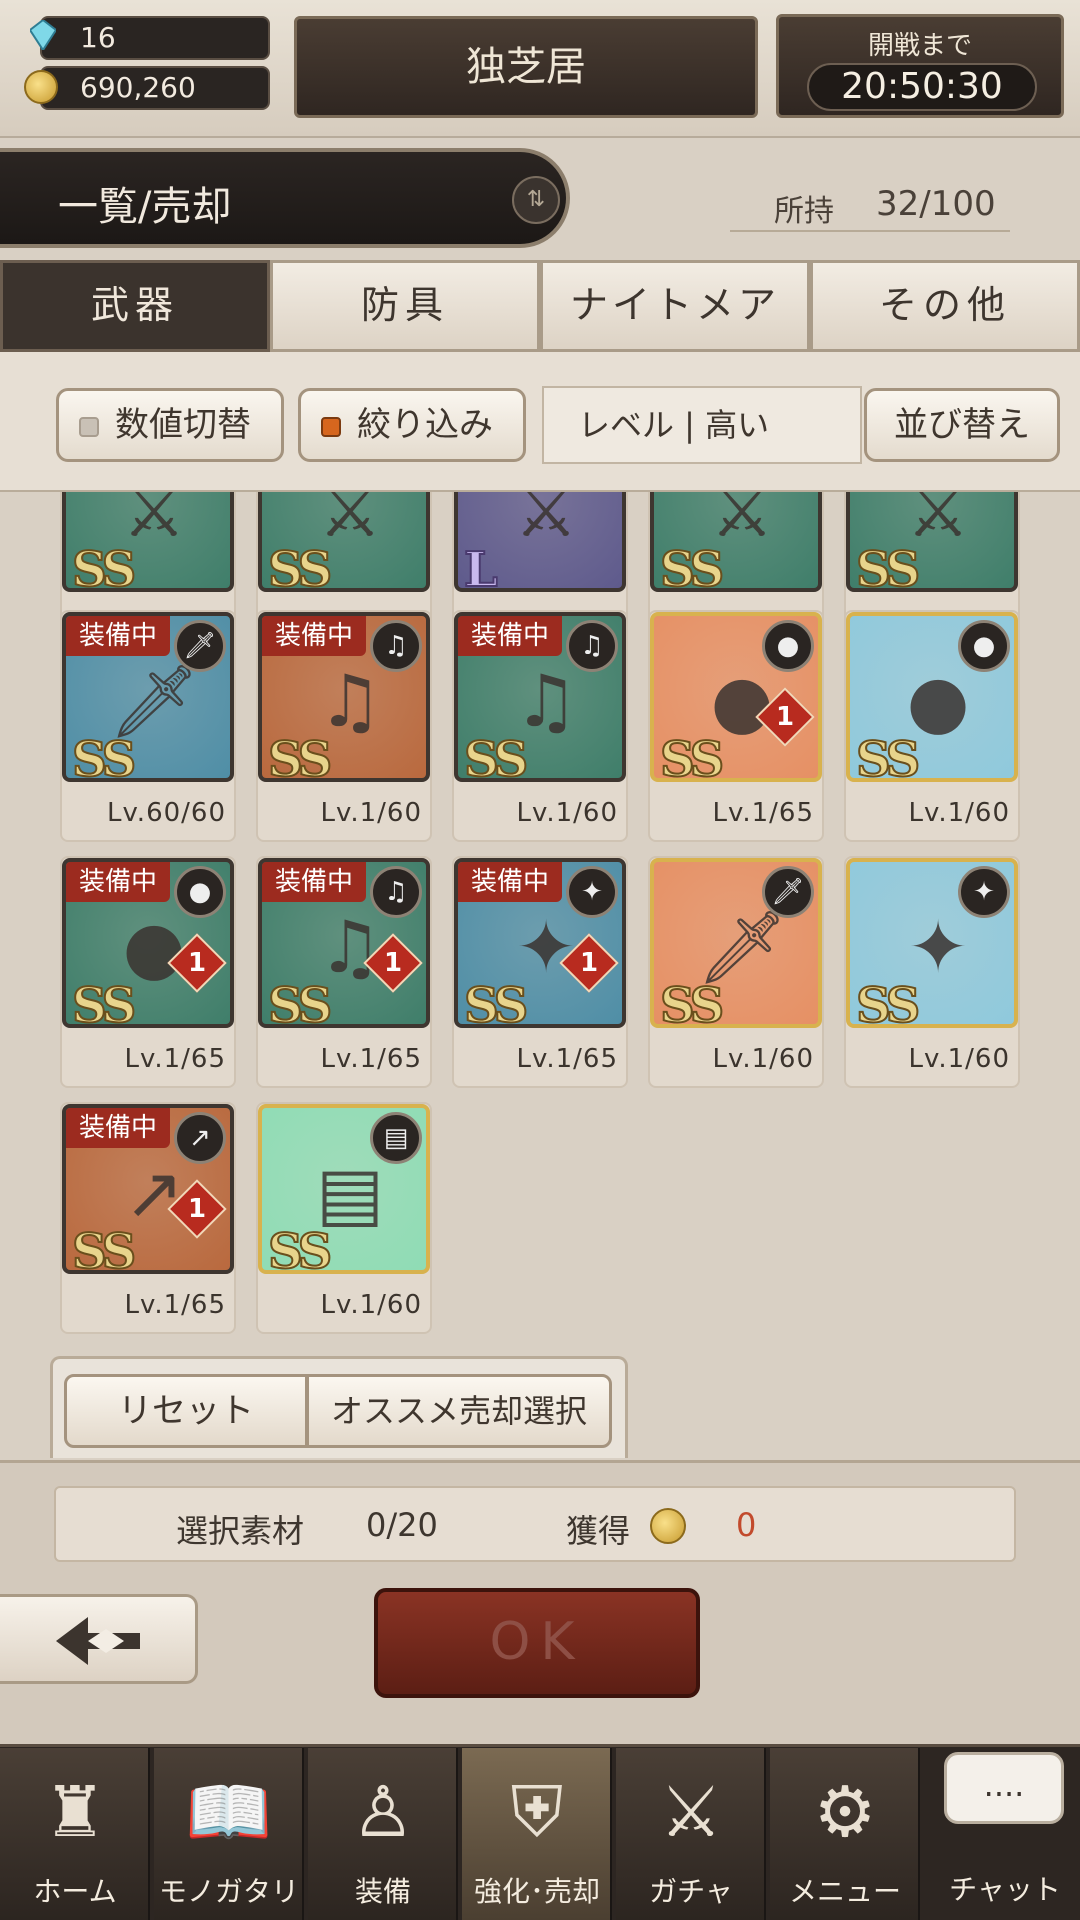 This screenshot has width=1080, height=1920. Describe the element at coordinates (41, 87) in the screenshot. I see `coin-icon` at that location.